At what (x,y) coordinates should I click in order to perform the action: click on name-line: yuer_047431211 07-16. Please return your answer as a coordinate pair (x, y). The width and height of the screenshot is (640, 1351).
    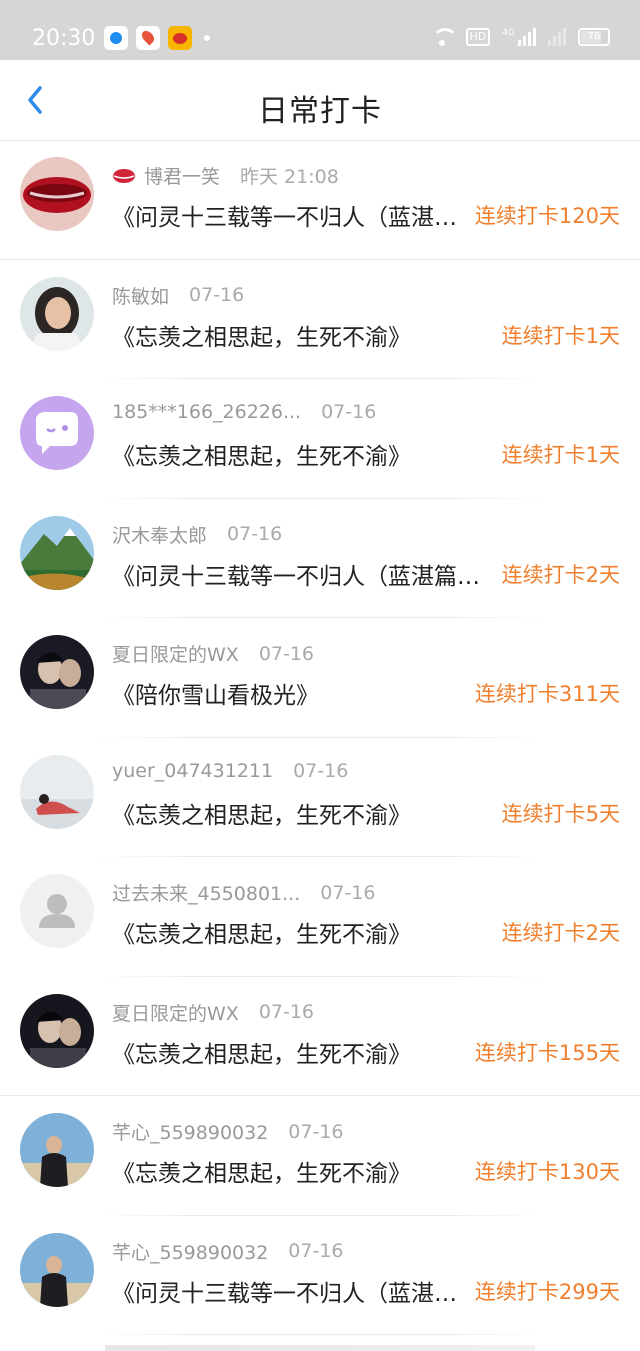
    Looking at the image, I should click on (230, 771).